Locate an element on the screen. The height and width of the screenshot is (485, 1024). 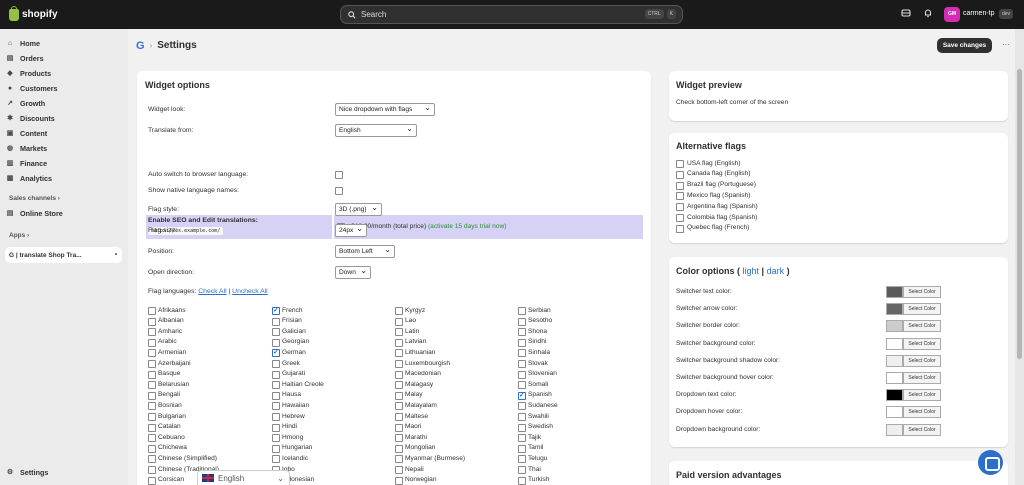
sidebar-item-gtranslate-app: G | translate Shop Tra... • is located at coordinates (63, 255).